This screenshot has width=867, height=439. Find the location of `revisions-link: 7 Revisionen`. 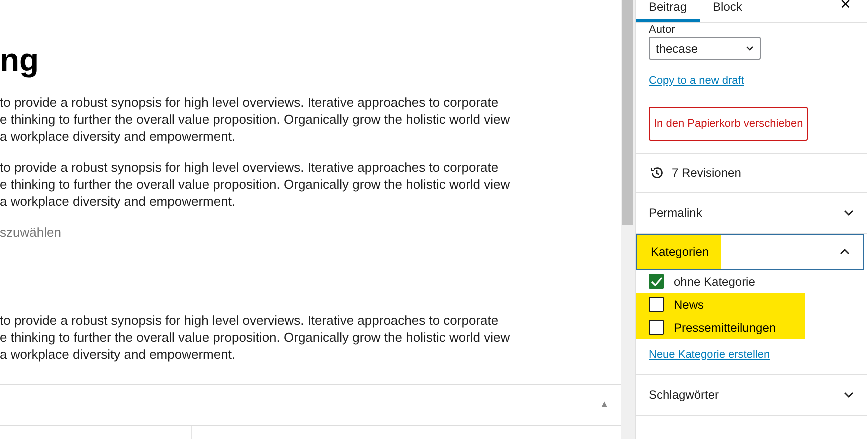

revisions-link: 7 Revisionen is located at coordinates (751, 173).